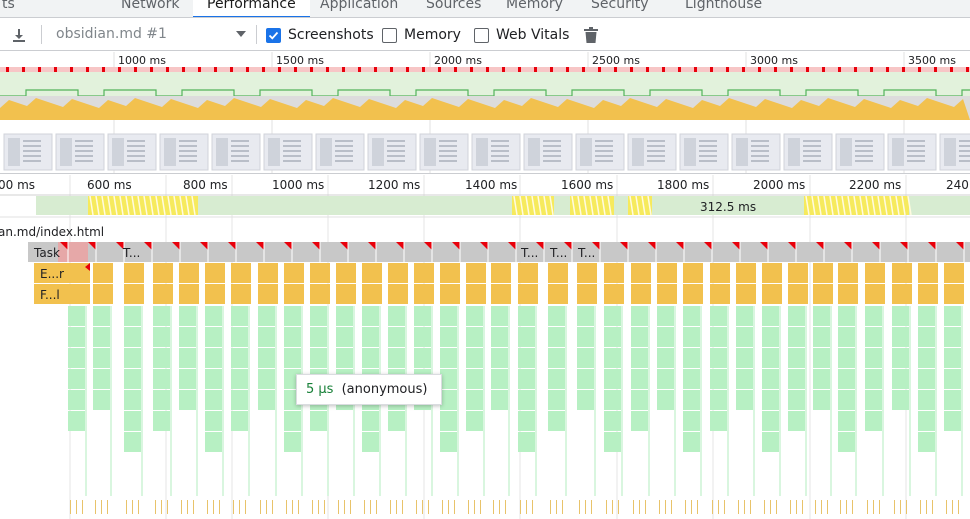 Image resolution: width=970 pixels, height=519 pixels. Describe the element at coordinates (251, 8) in the screenshot. I see `tab-performance: Performance` at that location.